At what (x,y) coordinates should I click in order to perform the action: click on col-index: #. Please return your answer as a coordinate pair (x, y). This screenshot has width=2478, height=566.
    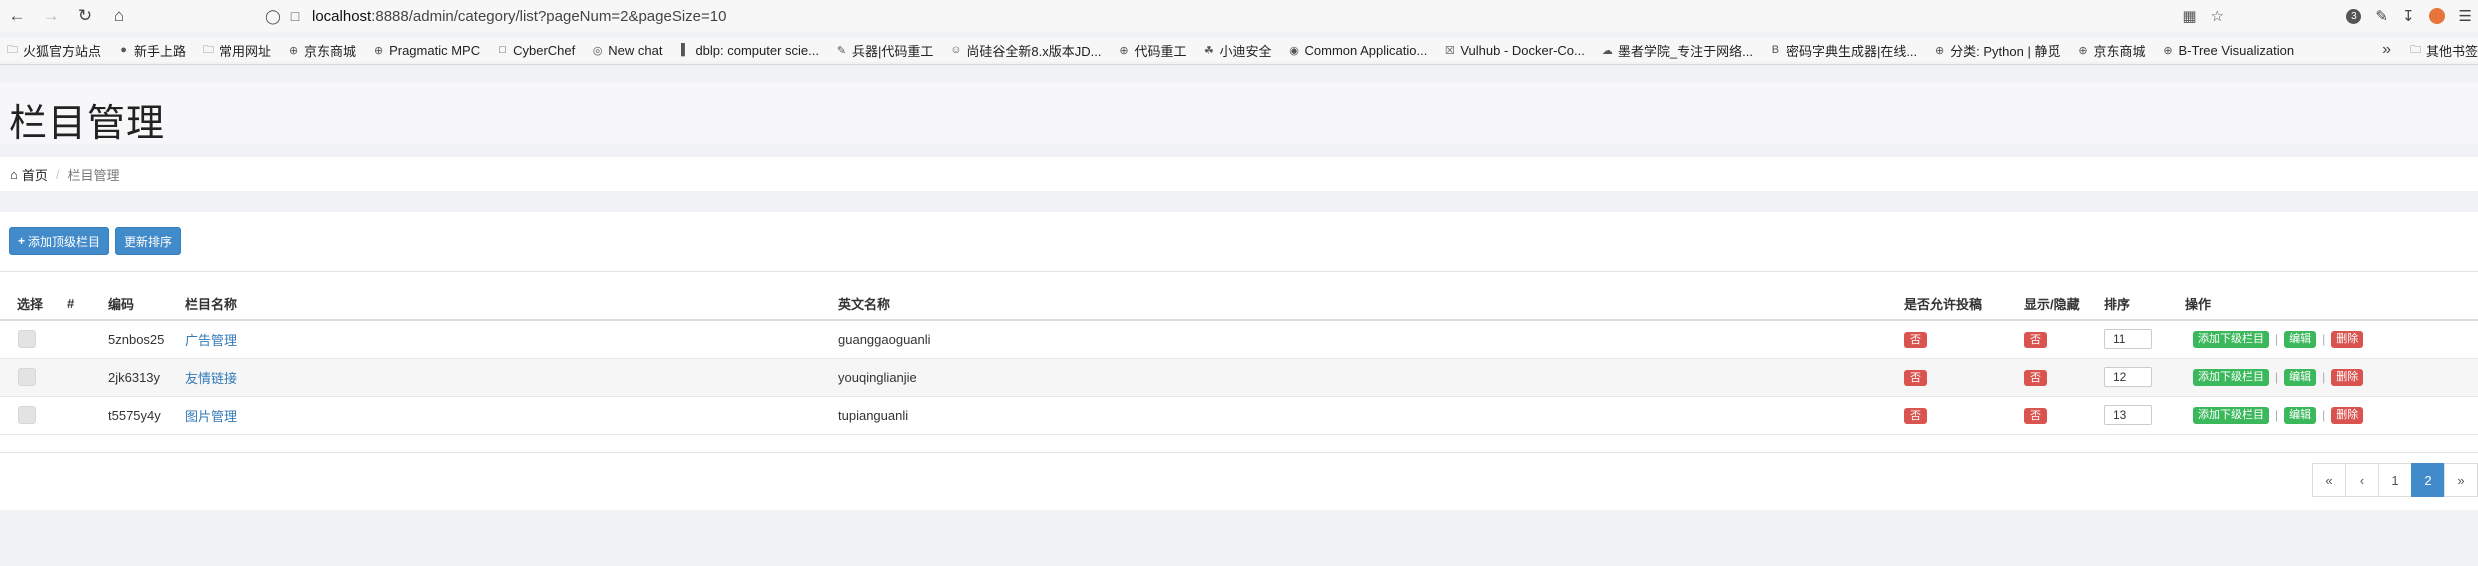
    Looking at the image, I should click on (85, 304).